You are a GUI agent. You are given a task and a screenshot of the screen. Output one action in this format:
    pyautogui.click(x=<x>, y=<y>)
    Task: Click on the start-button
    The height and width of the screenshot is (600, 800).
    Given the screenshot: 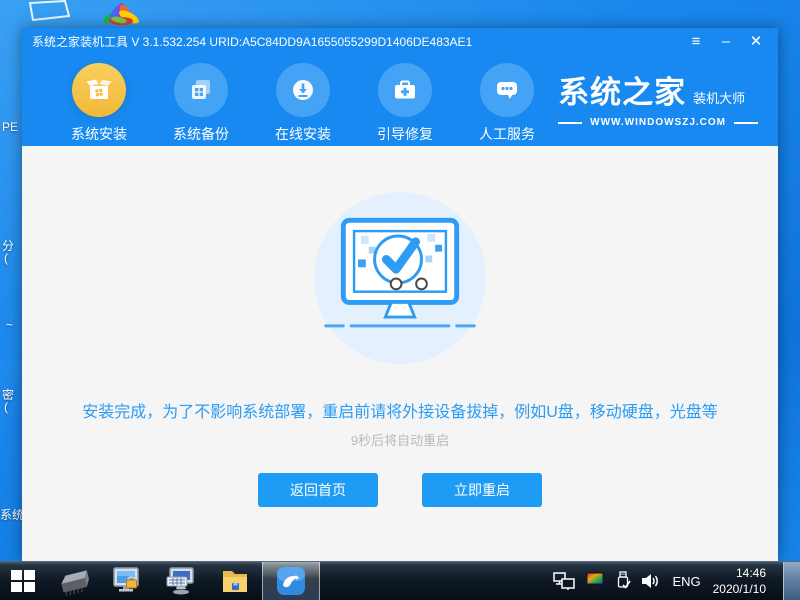 What is the action you would take?
    pyautogui.click(x=23, y=581)
    